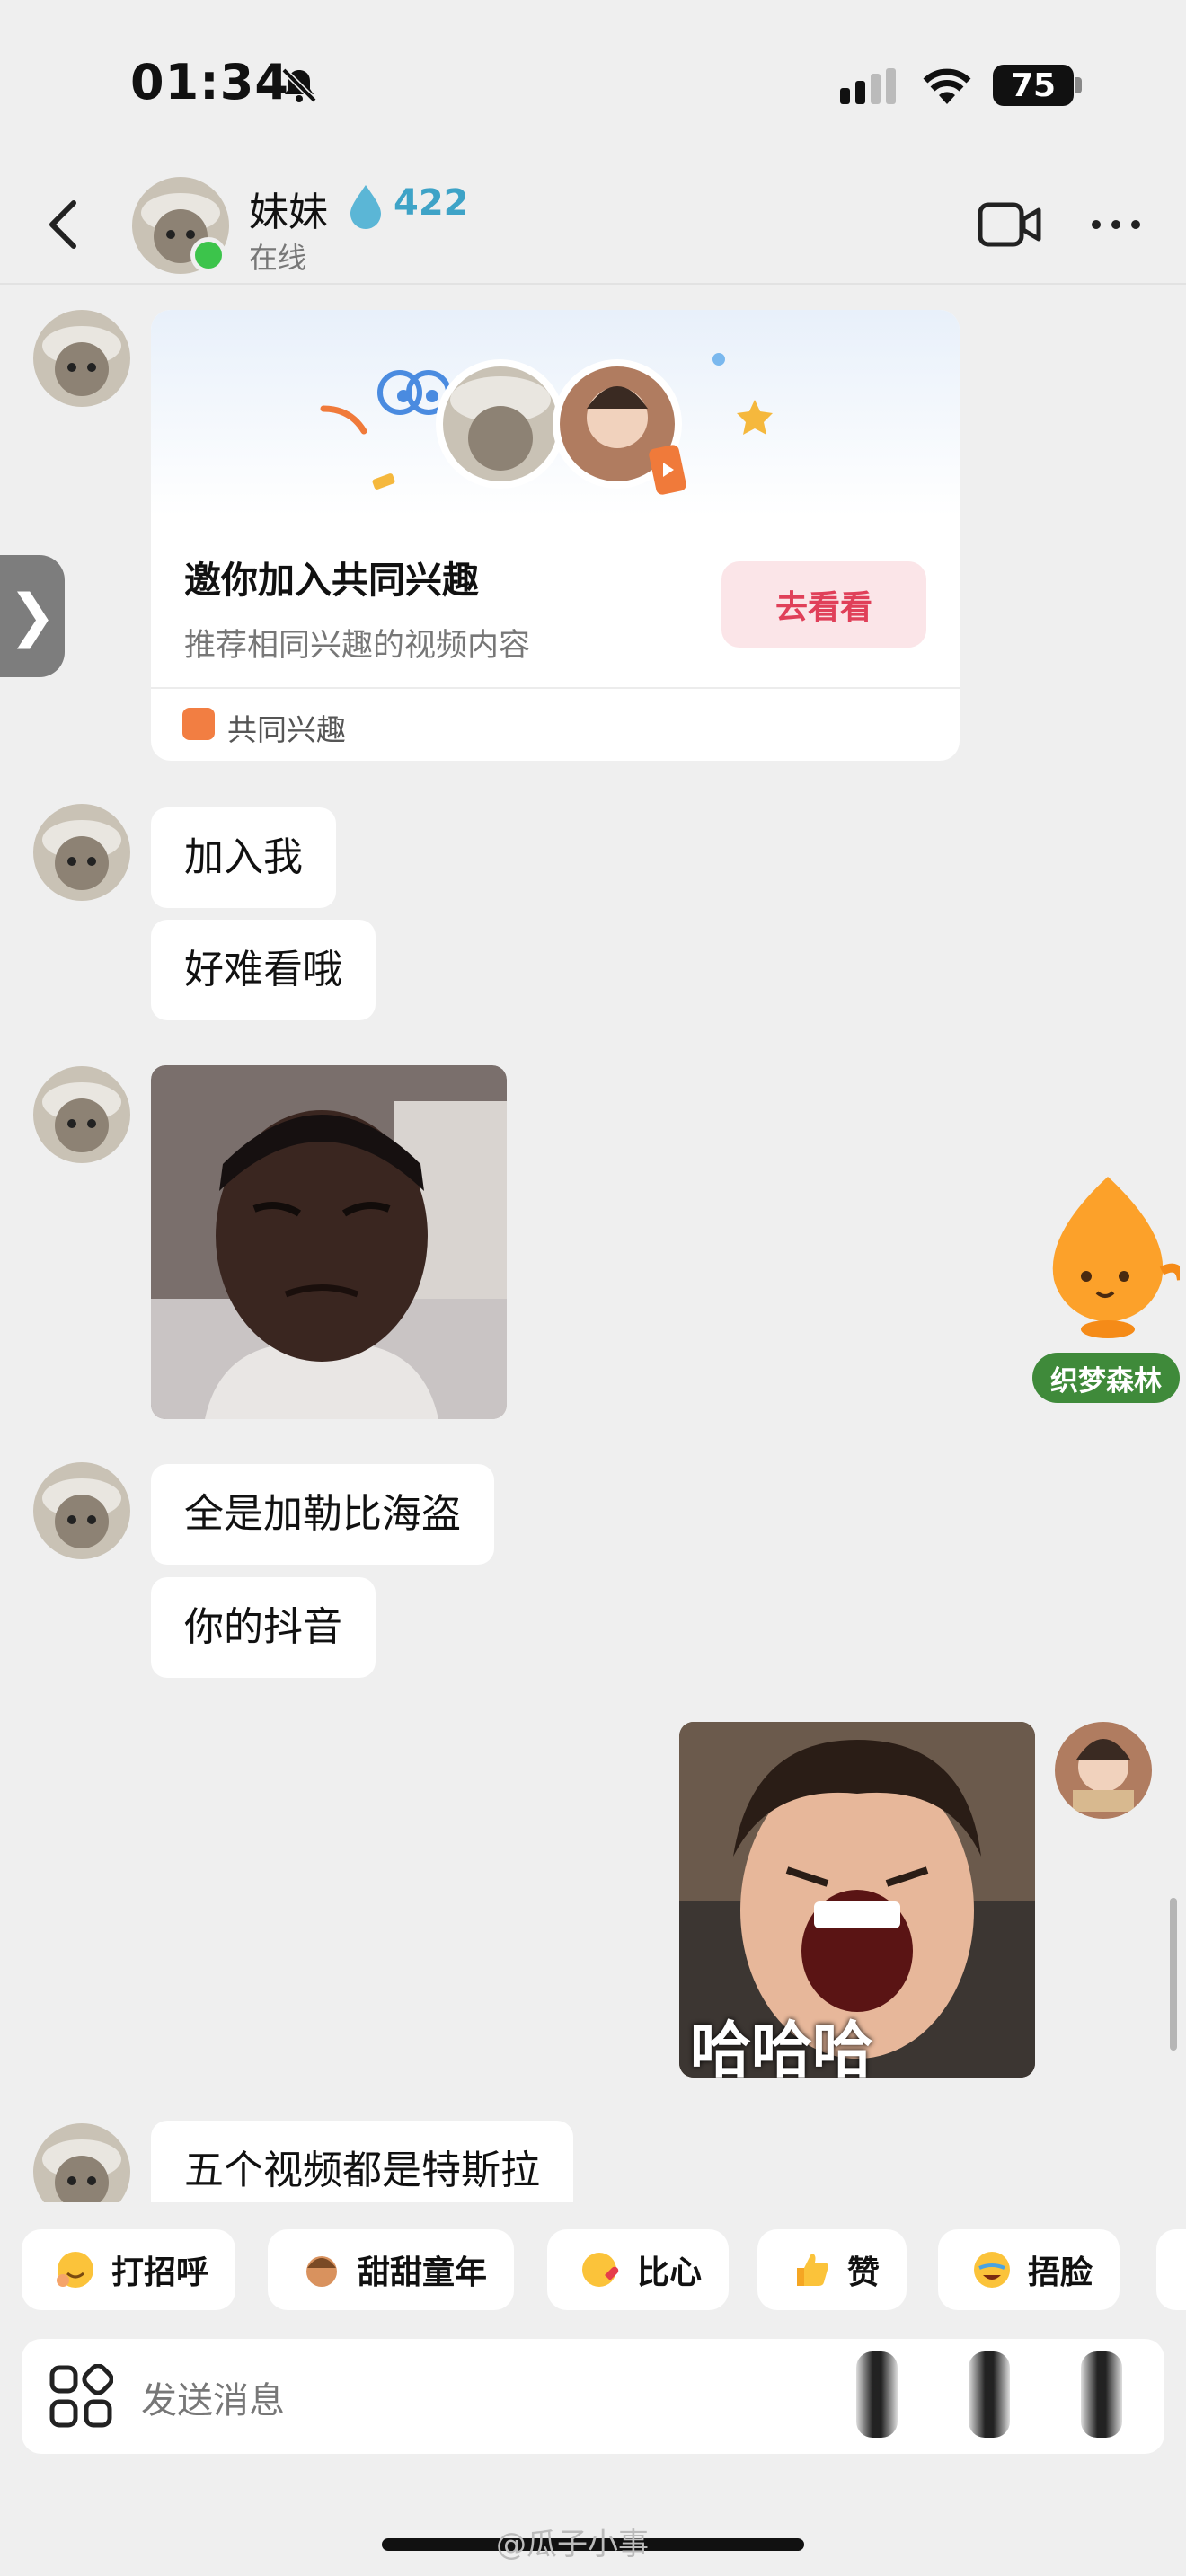 This screenshot has height=2576, width=1186. I want to click on laughing-sticker: 哈哈哈, so click(857, 1900).